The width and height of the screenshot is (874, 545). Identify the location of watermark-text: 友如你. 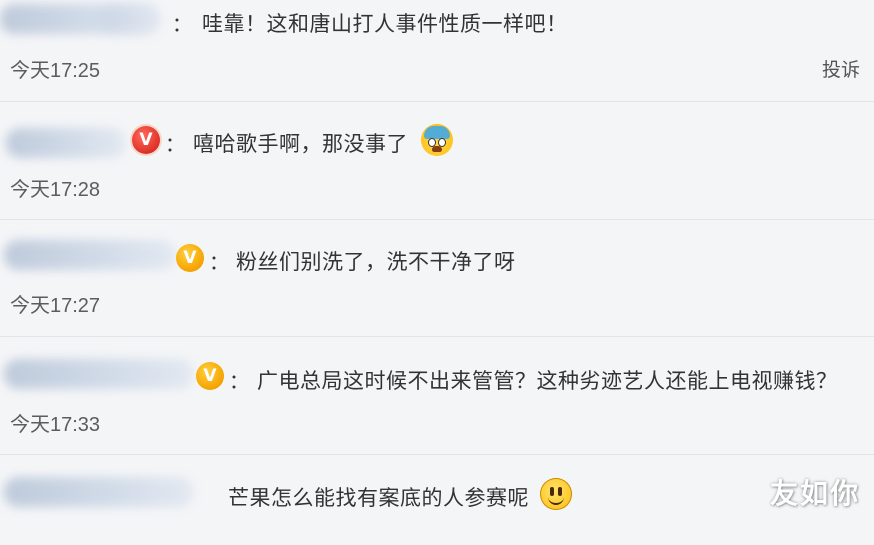
(814, 493).